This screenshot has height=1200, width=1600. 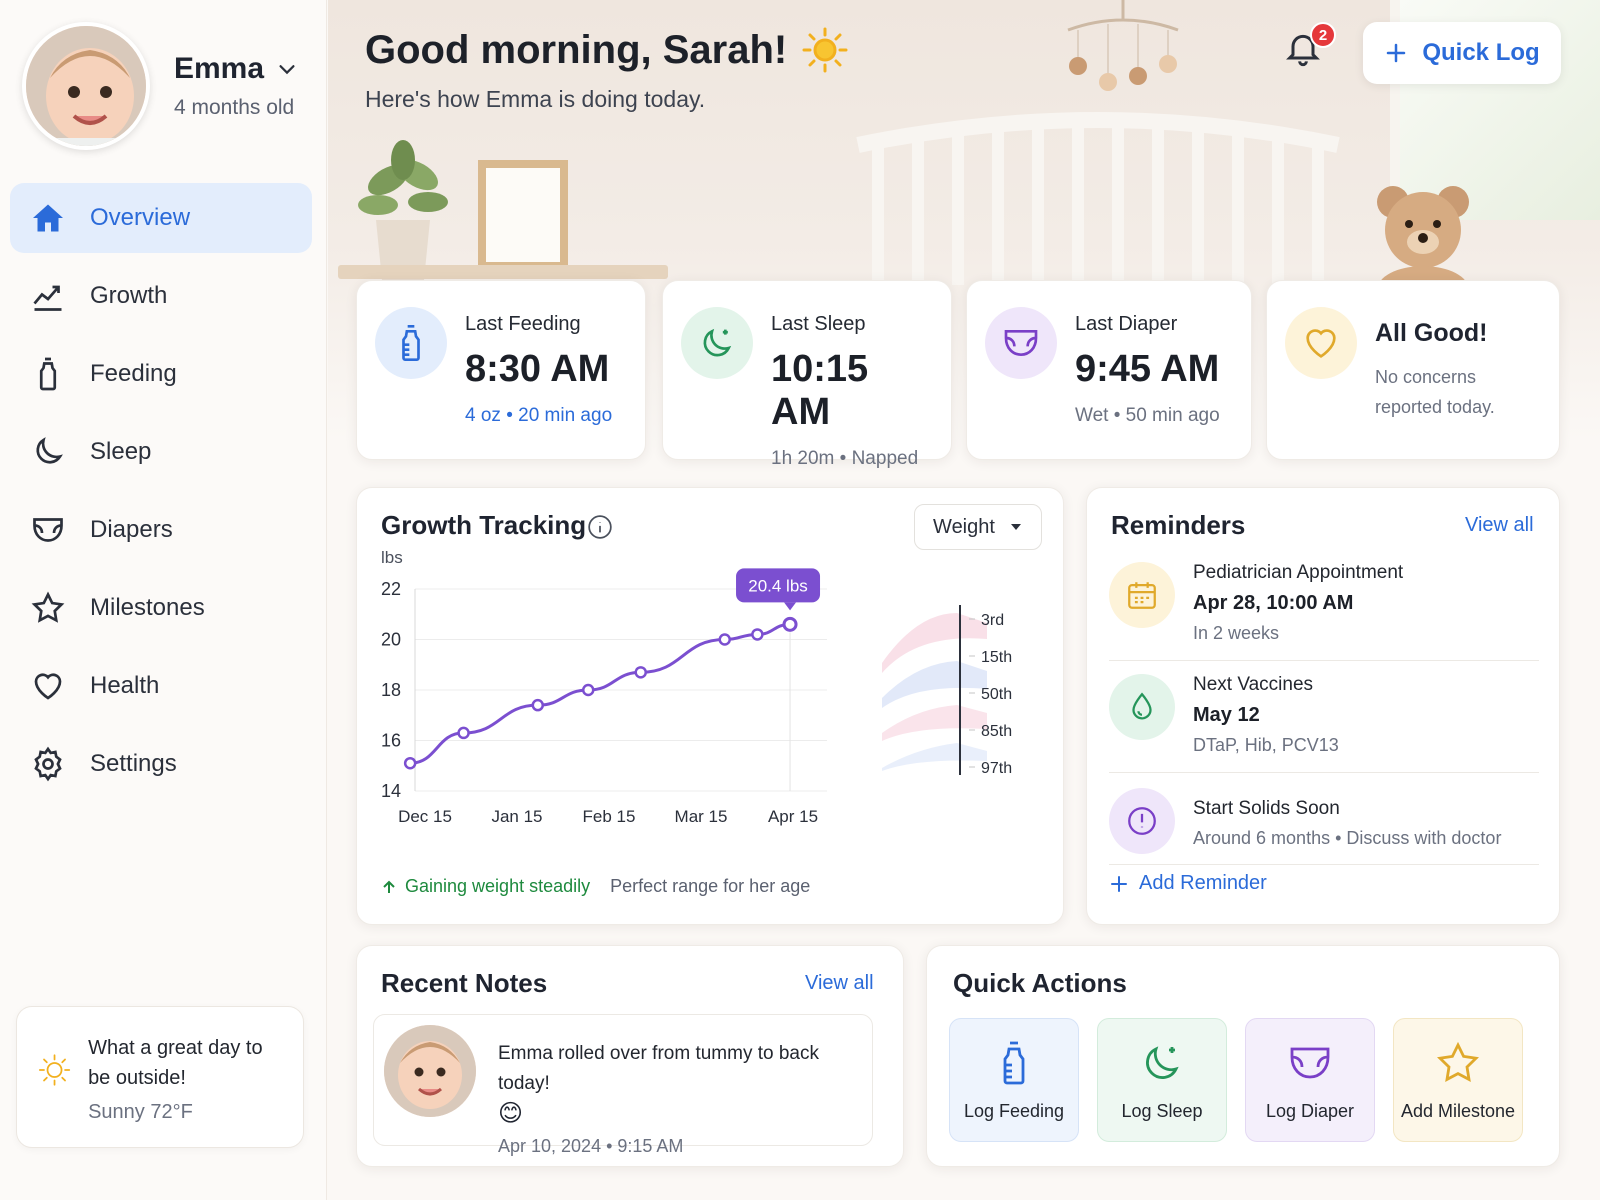 I want to click on growth-title: Growth Tracking, so click(x=484, y=525).